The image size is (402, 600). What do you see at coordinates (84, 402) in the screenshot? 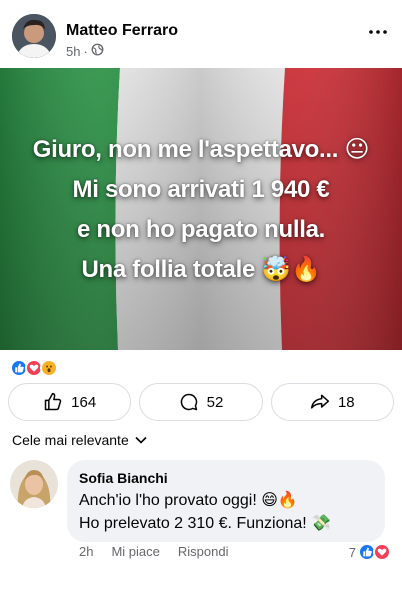
I see `like-count: 164` at bounding box center [84, 402].